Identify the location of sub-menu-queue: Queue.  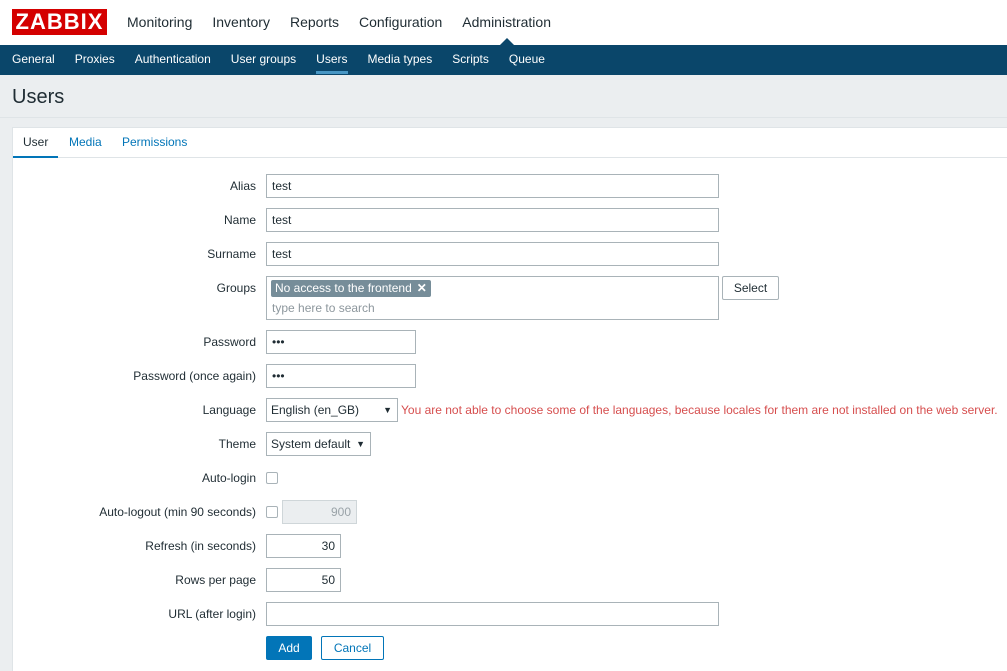
(527, 60).